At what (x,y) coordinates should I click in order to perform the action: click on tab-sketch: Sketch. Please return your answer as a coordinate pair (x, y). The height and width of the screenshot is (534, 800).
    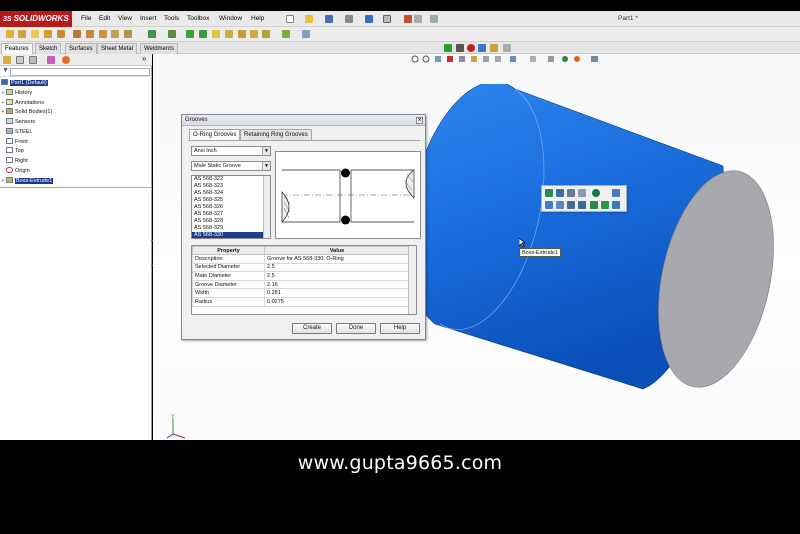
    Looking at the image, I should click on (48, 48).